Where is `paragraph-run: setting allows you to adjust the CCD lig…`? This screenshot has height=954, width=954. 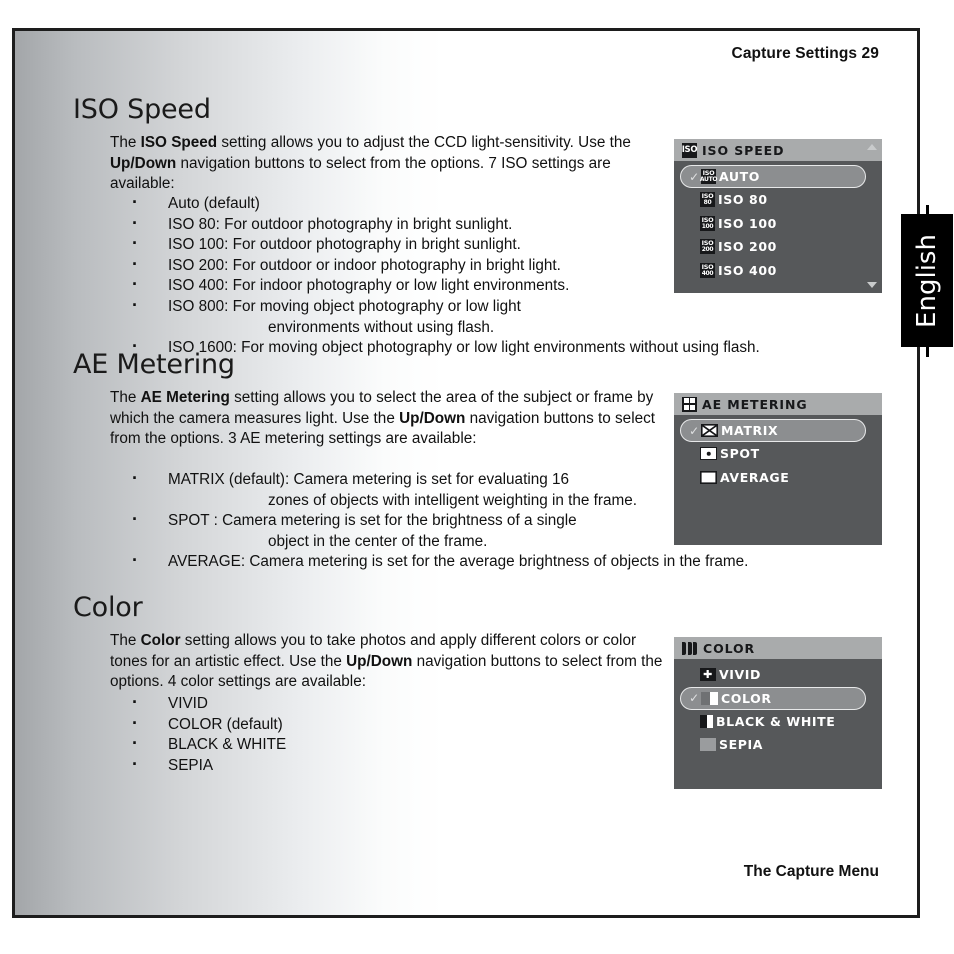
paragraph-run: setting allows you to adjust the CCD lig… is located at coordinates (424, 142).